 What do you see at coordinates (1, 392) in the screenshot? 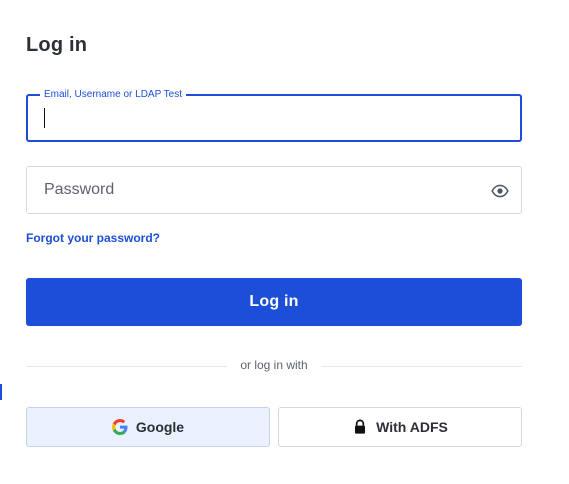
I see `focus-edge-marker` at bounding box center [1, 392].